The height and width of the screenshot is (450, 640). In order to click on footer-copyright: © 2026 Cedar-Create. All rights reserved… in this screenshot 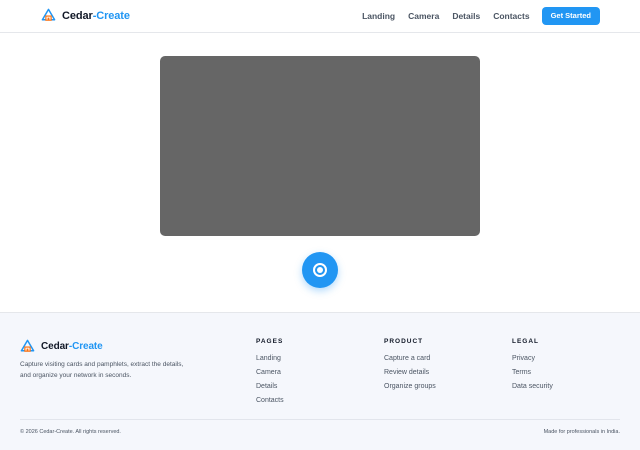, I will do `click(70, 432)`.